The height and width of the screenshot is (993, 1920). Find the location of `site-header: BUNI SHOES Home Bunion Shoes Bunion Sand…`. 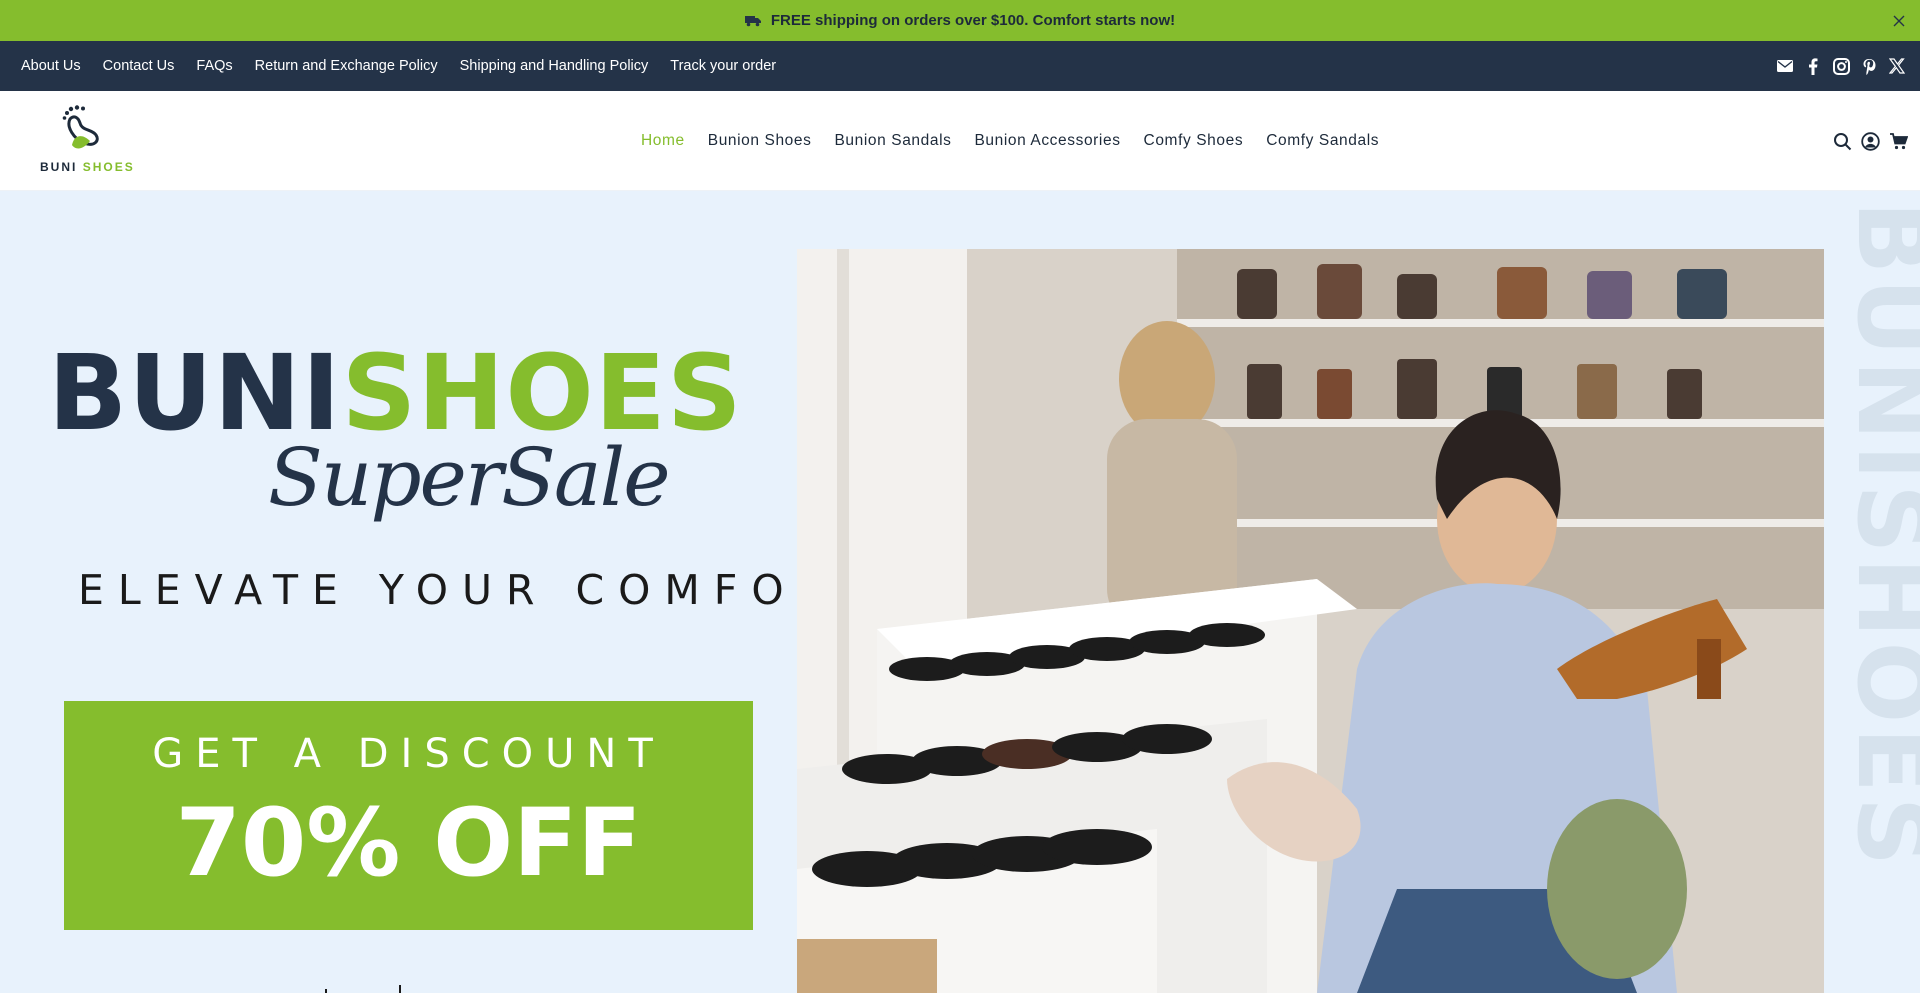

site-header: BUNI SHOES Home Bunion Shoes Bunion Sand… is located at coordinates (960, 141).